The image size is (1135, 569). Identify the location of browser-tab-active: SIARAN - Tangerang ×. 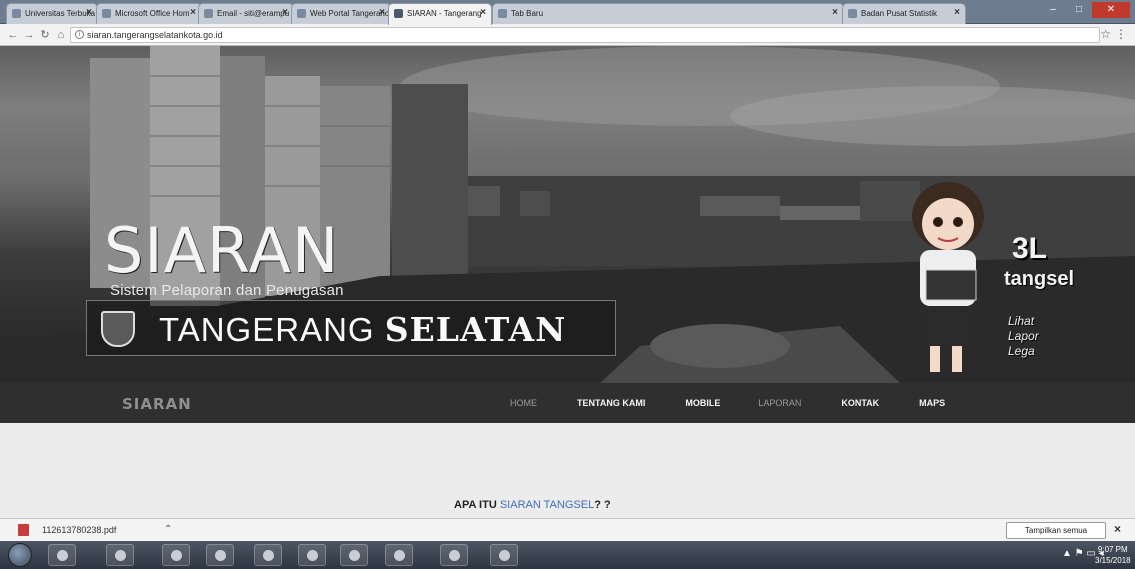
(440, 14).